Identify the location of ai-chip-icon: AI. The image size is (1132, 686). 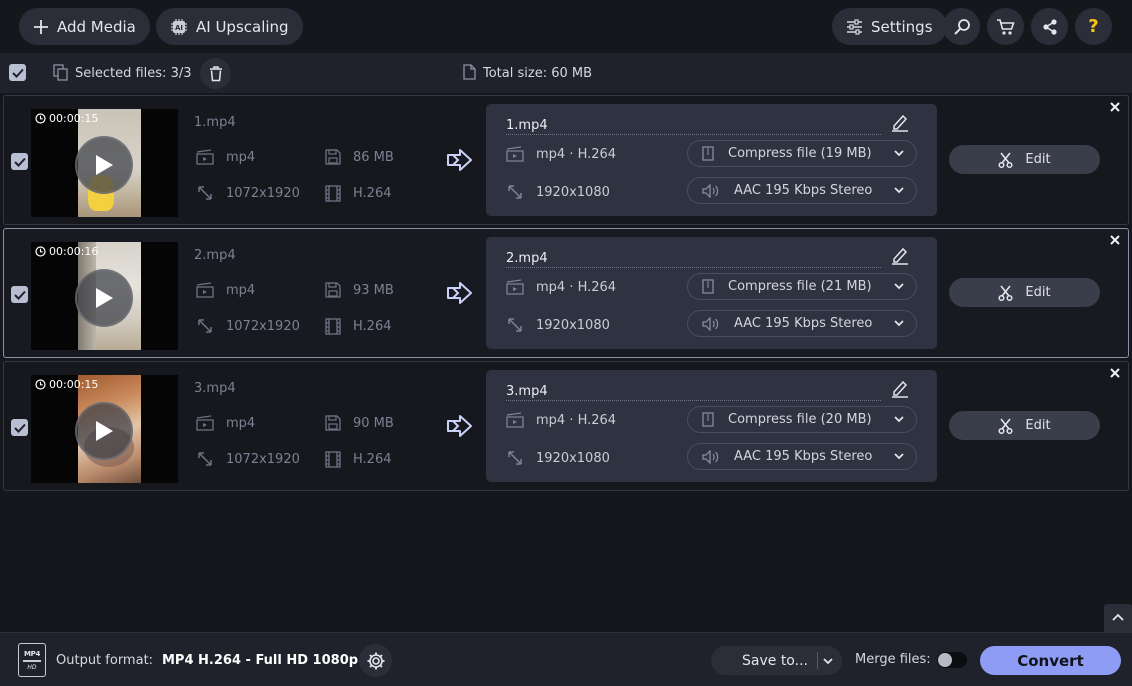
(179, 26).